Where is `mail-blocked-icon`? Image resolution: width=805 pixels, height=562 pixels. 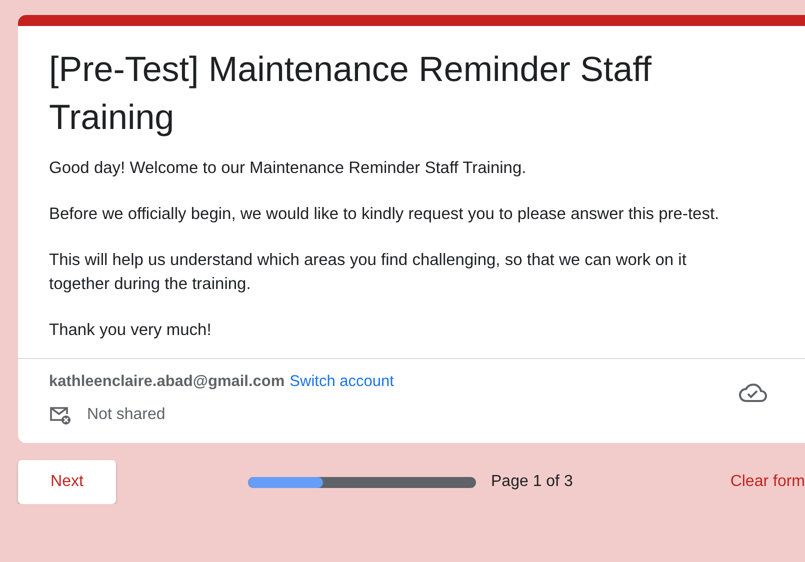
mail-blocked-icon is located at coordinates (60, 415).